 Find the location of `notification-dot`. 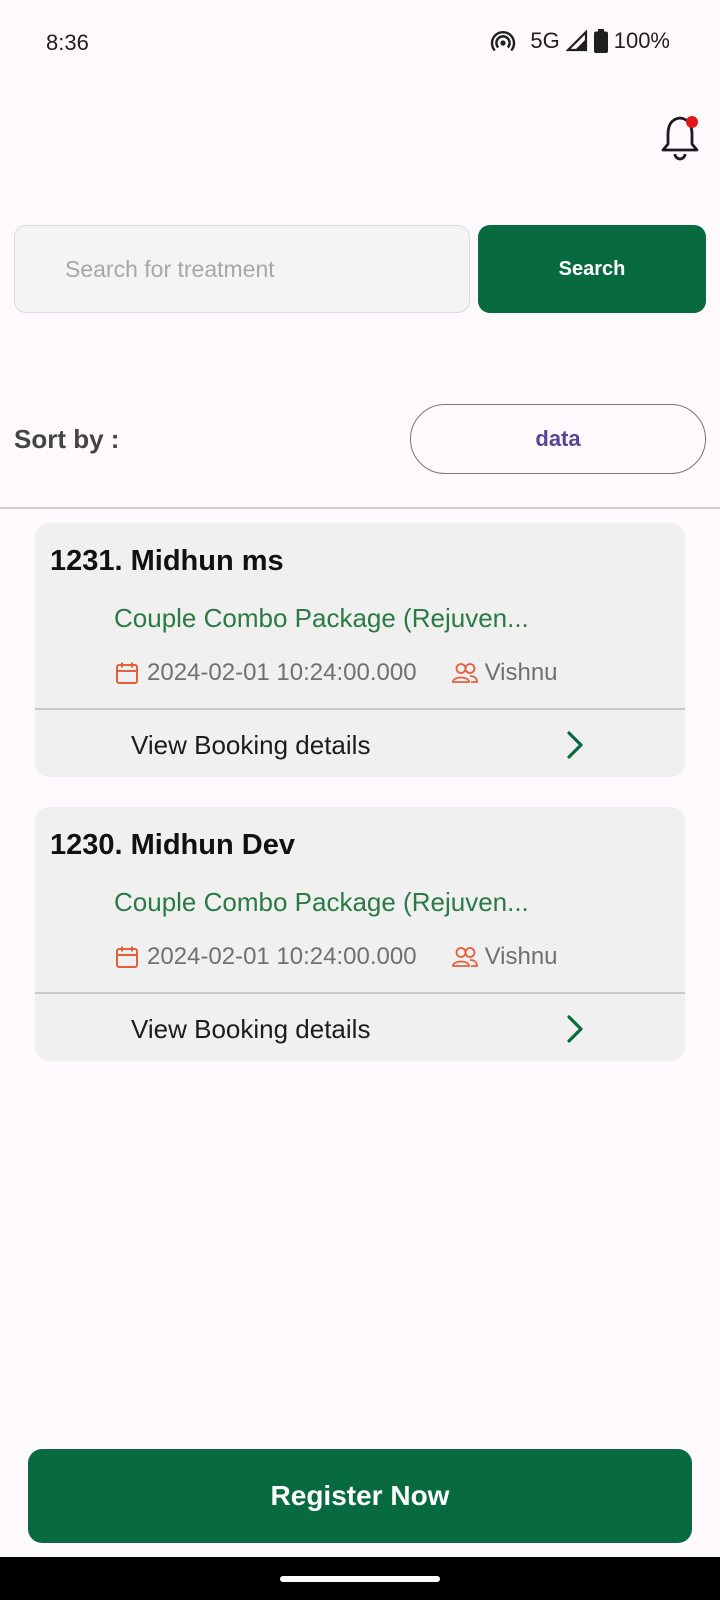

notification-dot is located at coordinates (692, 122).